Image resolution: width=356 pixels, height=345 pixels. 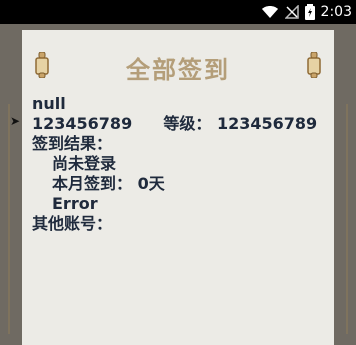 I want to click on wifi-icon, so click(x=270, y=12).